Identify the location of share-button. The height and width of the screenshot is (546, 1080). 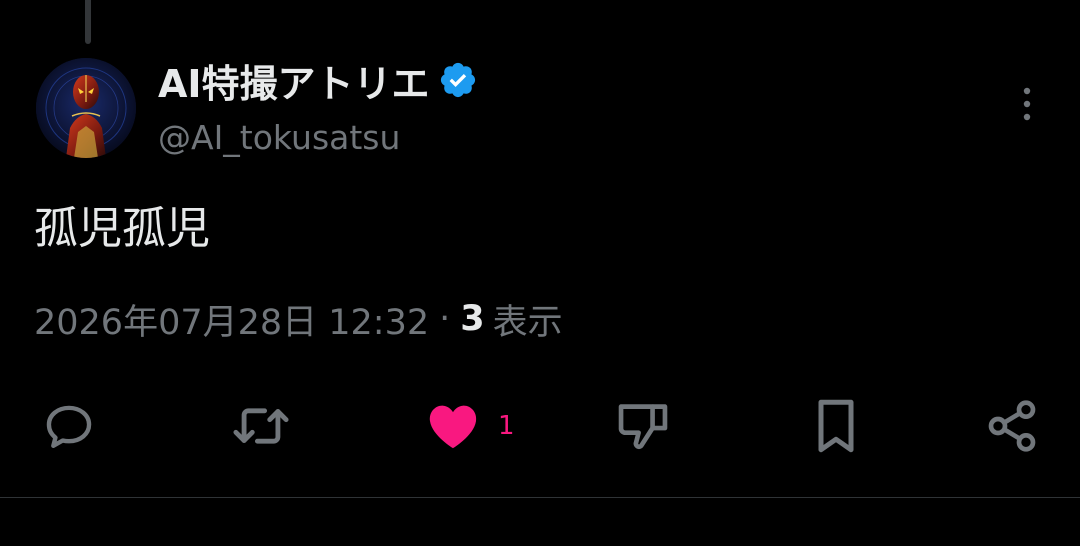
(1012, 426).